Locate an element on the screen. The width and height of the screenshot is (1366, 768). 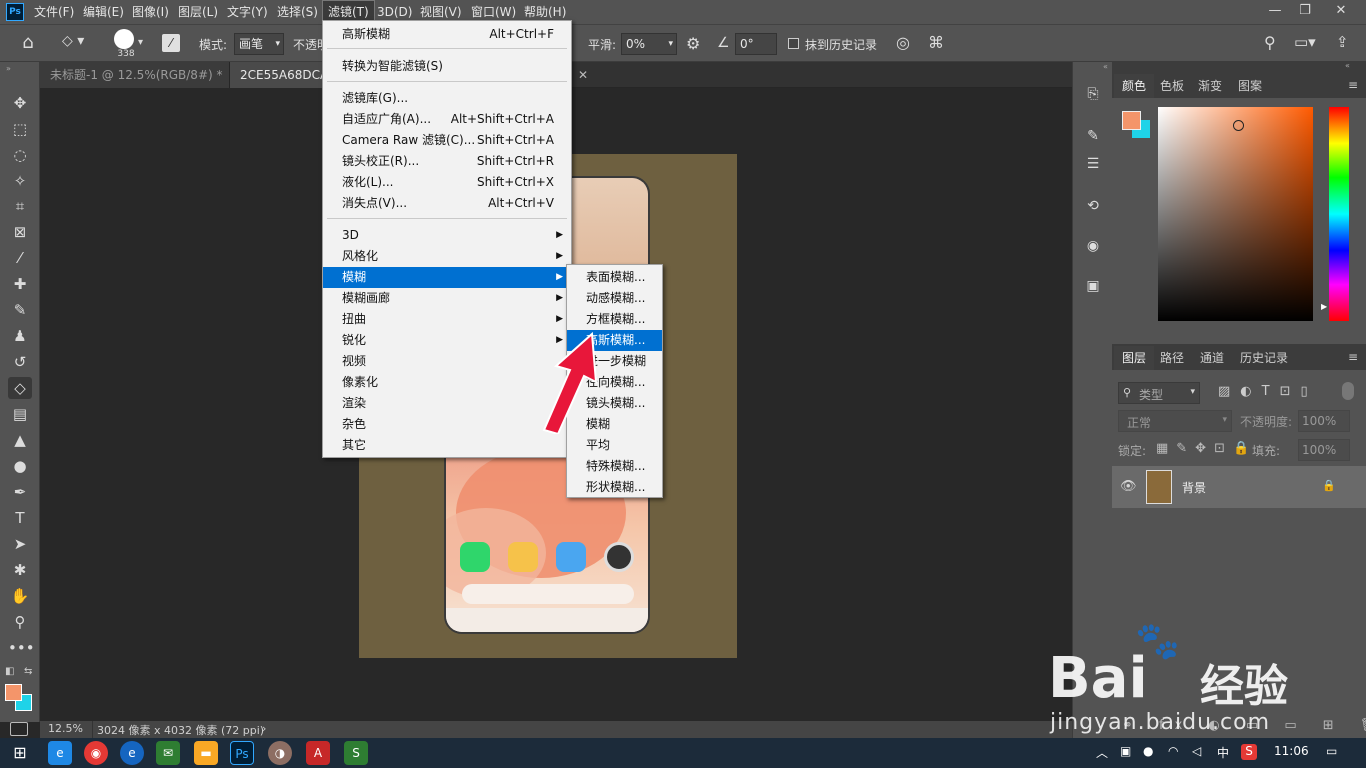
move-tool-icon: ✥ is located at coordinates (20, 103).